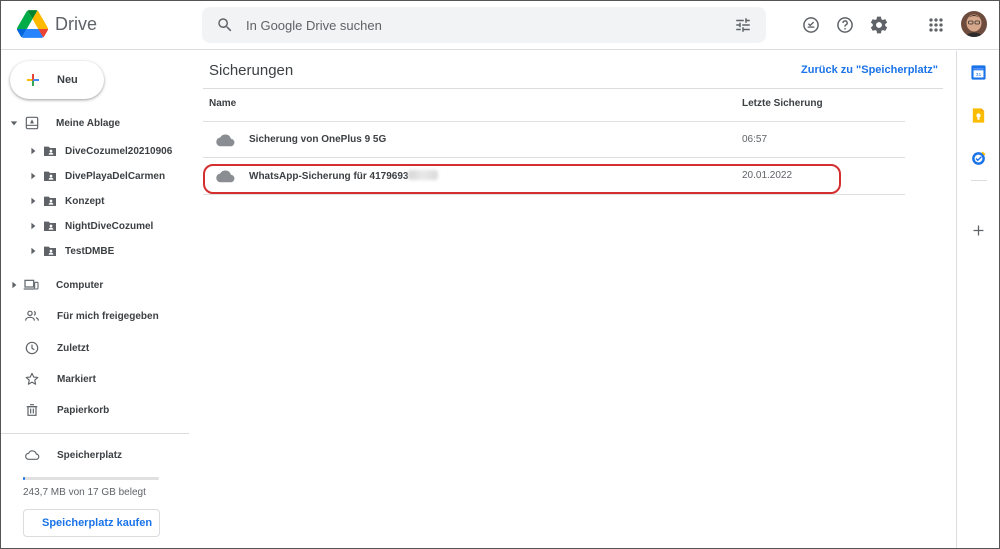  What do you see at coordinates (115, 176) in the screenshot?
I see `folder-label: DivePlayaDelCarmen` at bounding box center [115, 176].